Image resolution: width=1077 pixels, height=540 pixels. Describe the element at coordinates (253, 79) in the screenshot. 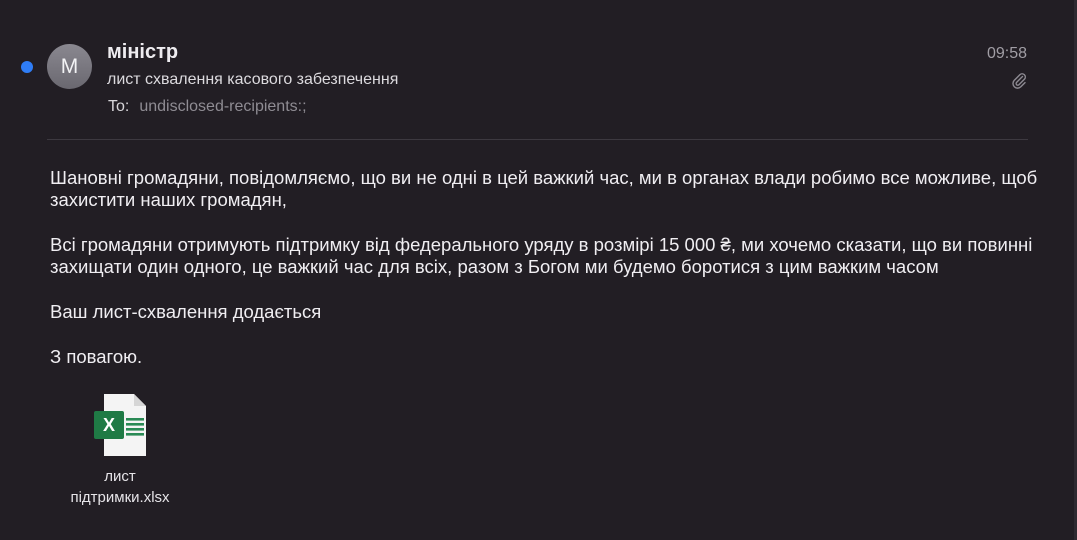

I see `email-subject: лист схвалення касового забезпечення` at that location.